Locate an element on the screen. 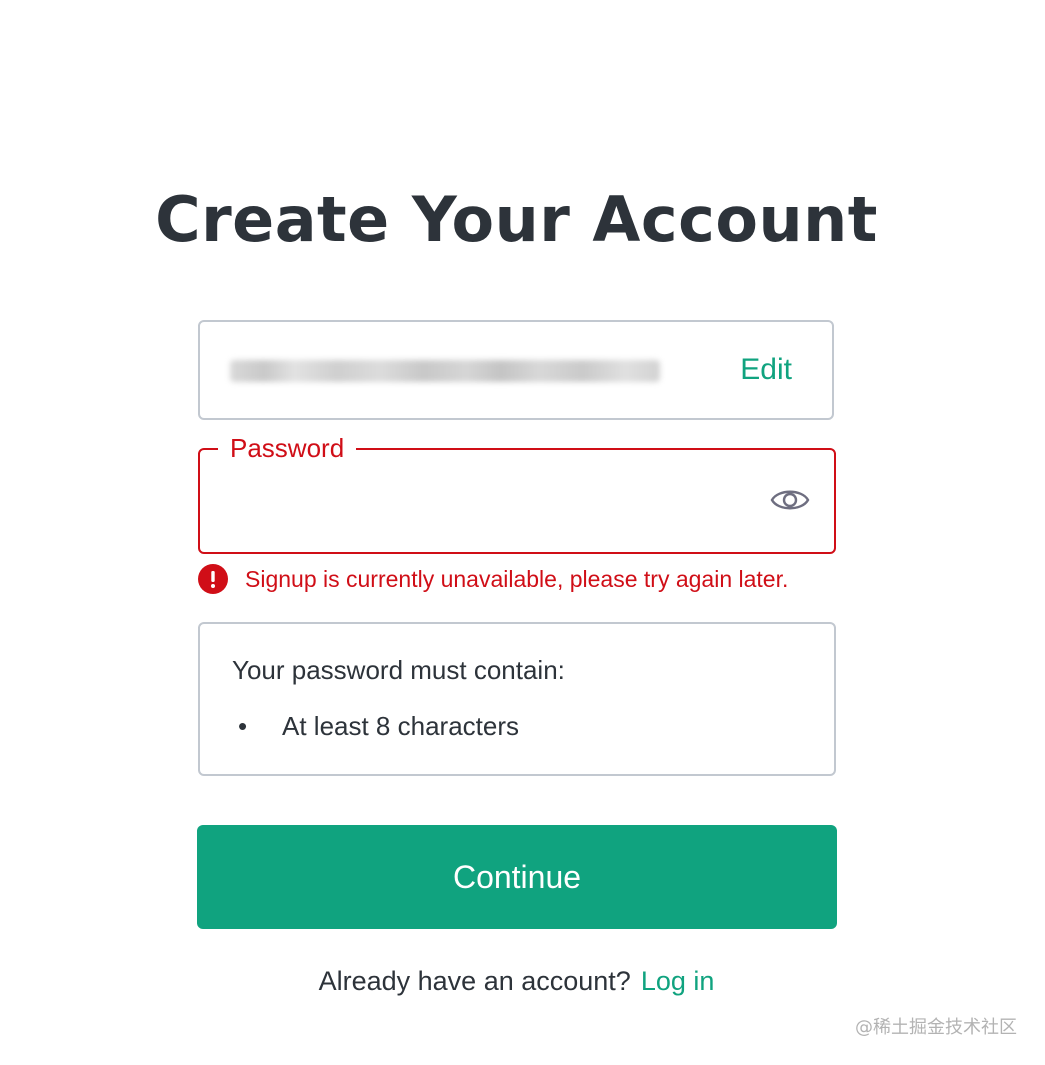  continue-button: Continue is located at coordinates (517, 877).